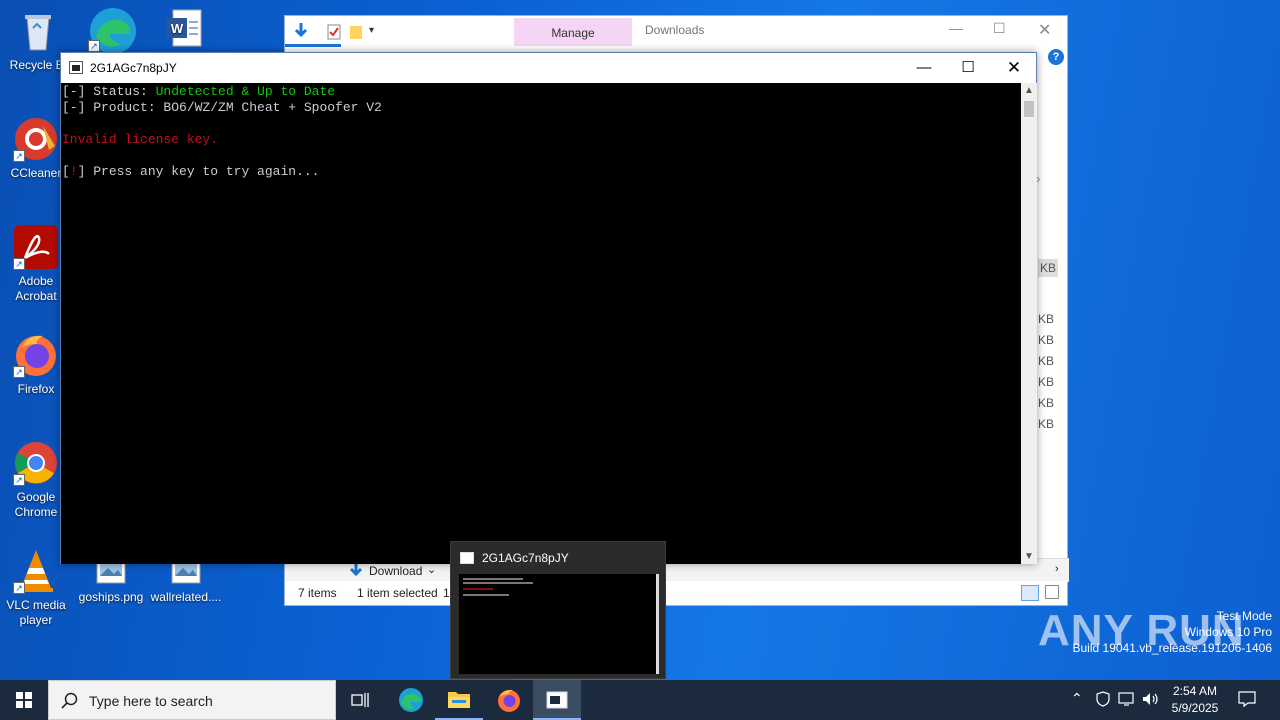 This screenshot has width=1280, height=720. Describe the element at coordinates (73, 171) in the screenshot. I see `warning-mark: !` at that location.